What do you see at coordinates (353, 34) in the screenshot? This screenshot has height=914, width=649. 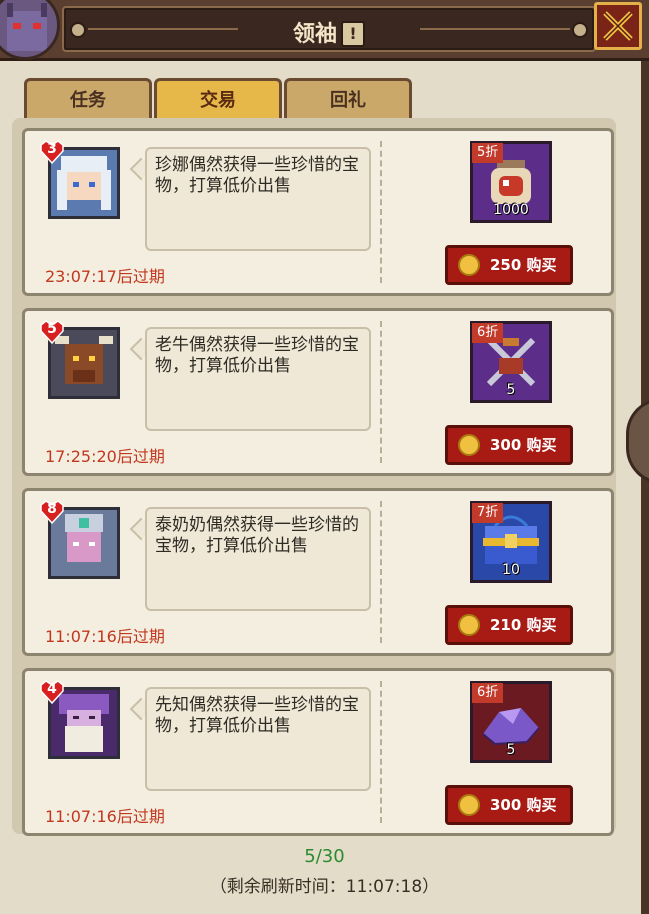 I see `info-badge-icon: !` at bounding box center [353, 34].